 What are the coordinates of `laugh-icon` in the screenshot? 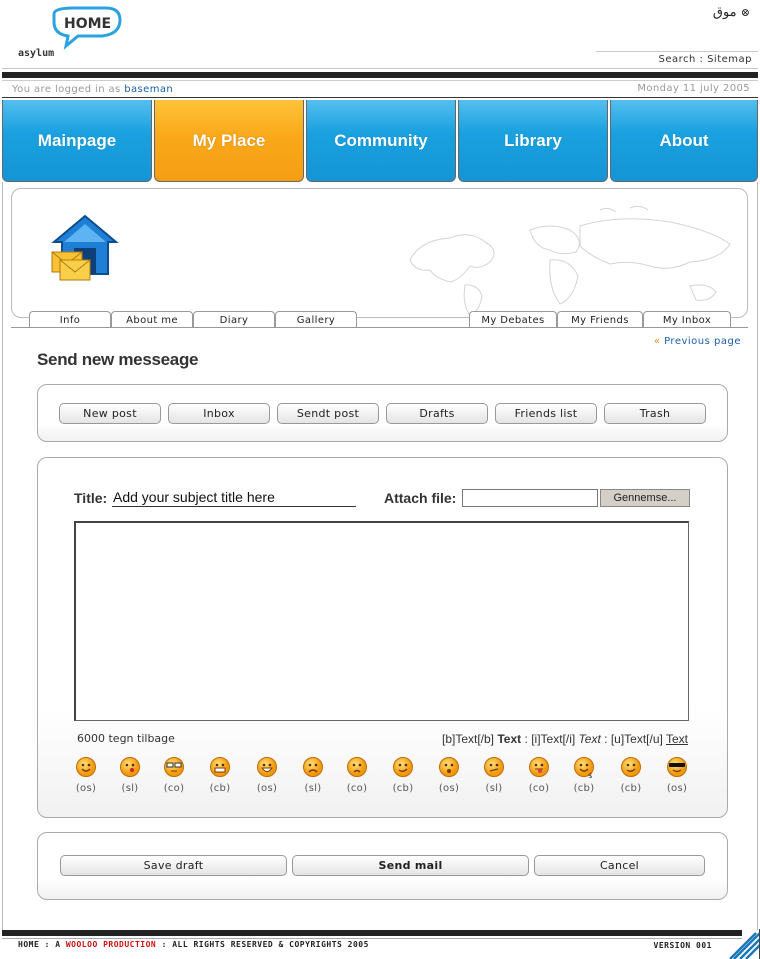 It's located at (267, 767).